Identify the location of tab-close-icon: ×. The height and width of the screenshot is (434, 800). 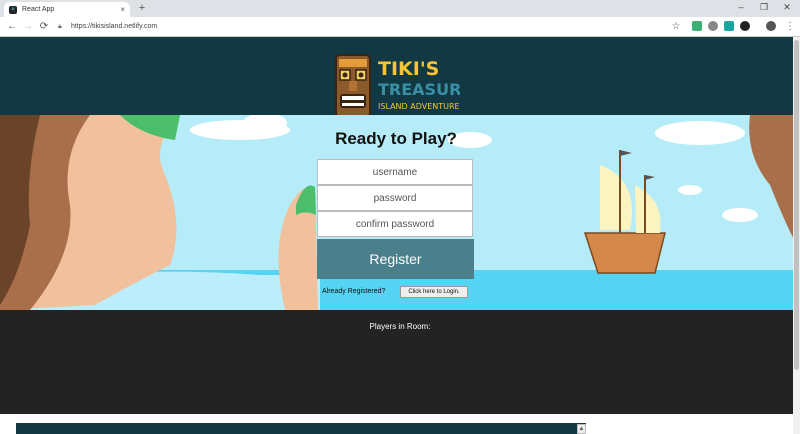
(122, 9).